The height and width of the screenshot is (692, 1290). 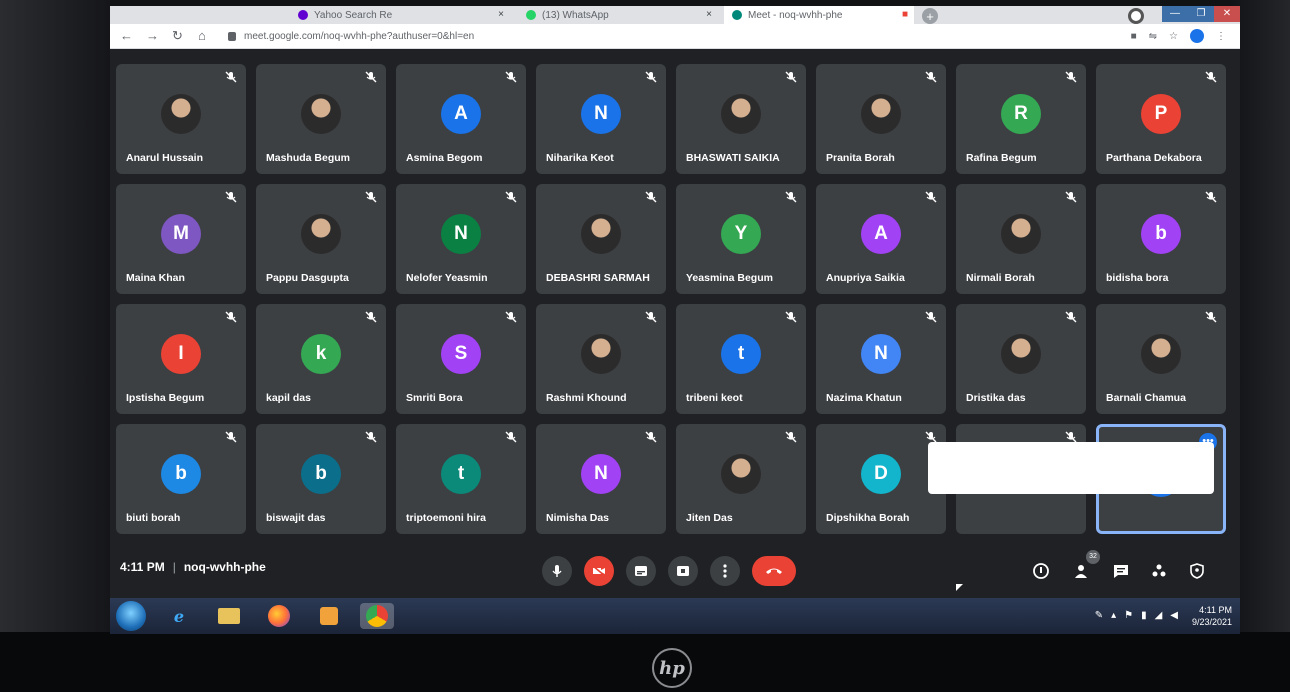 What do you see at coordinates (181, 239) in the screenshot?
I see `participant-tile: M Maina Khan` at bounding box center [181, 239].